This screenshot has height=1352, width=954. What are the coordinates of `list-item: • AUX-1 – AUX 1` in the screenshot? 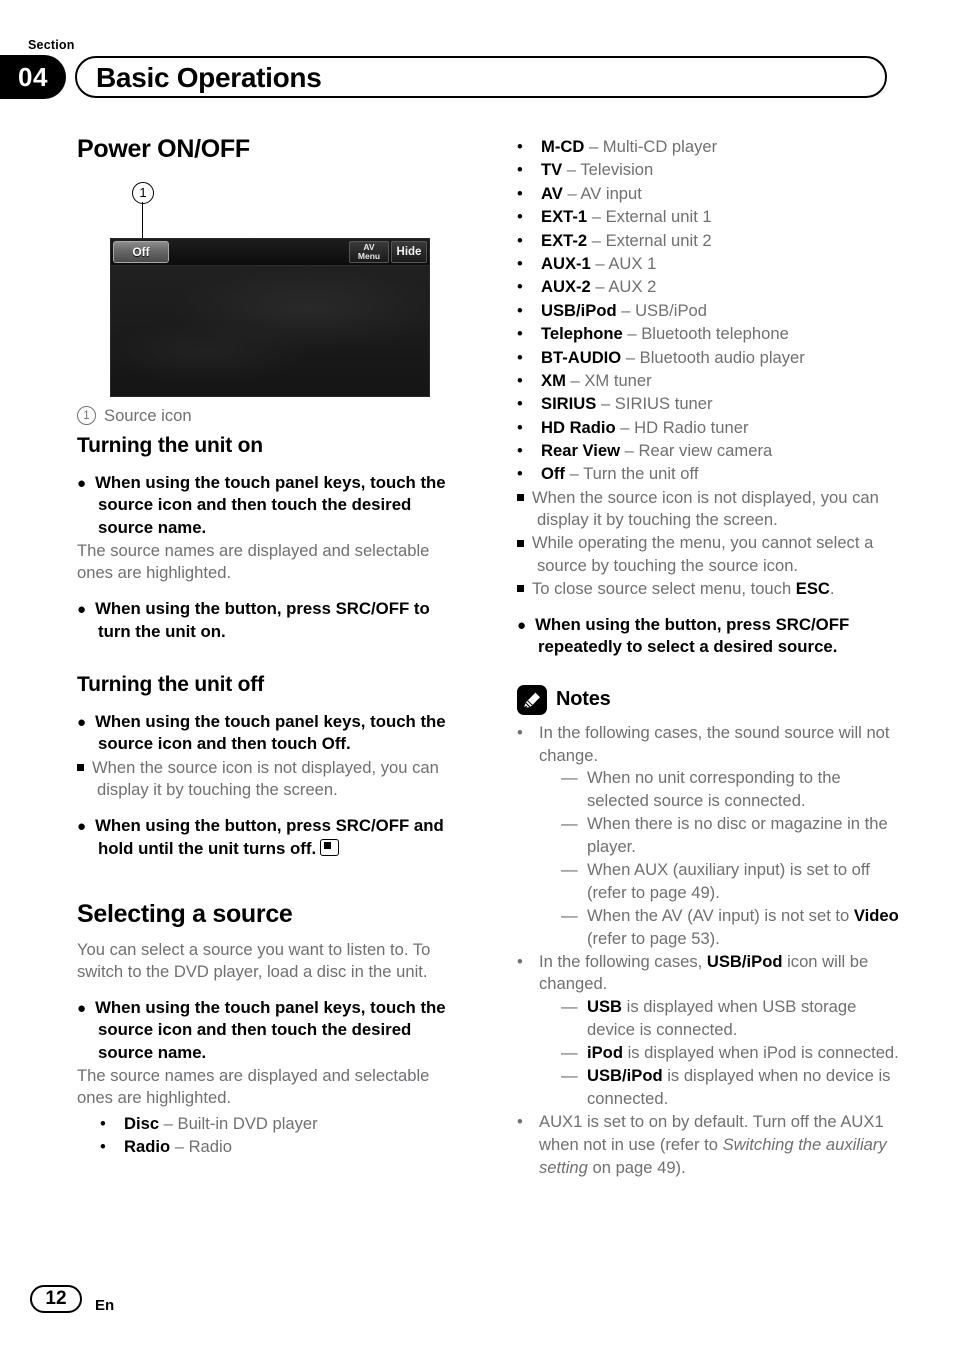 It's located at (712, 263).